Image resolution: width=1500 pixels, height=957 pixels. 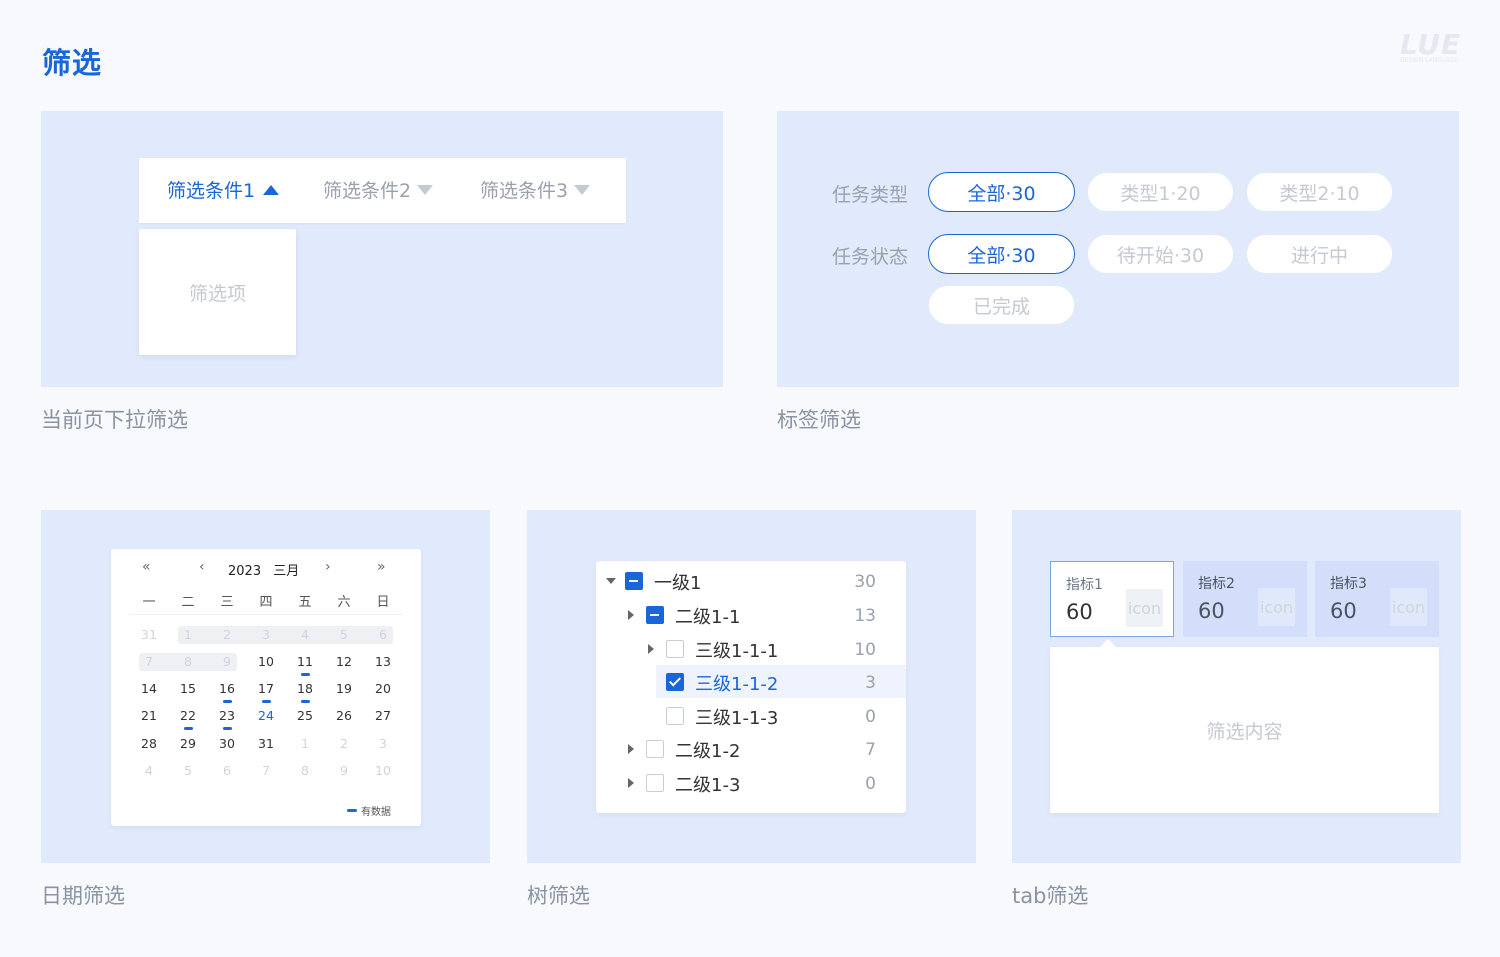 I want to click on tag-status-in-progress: 进行中, so click(x=1319, y=254).